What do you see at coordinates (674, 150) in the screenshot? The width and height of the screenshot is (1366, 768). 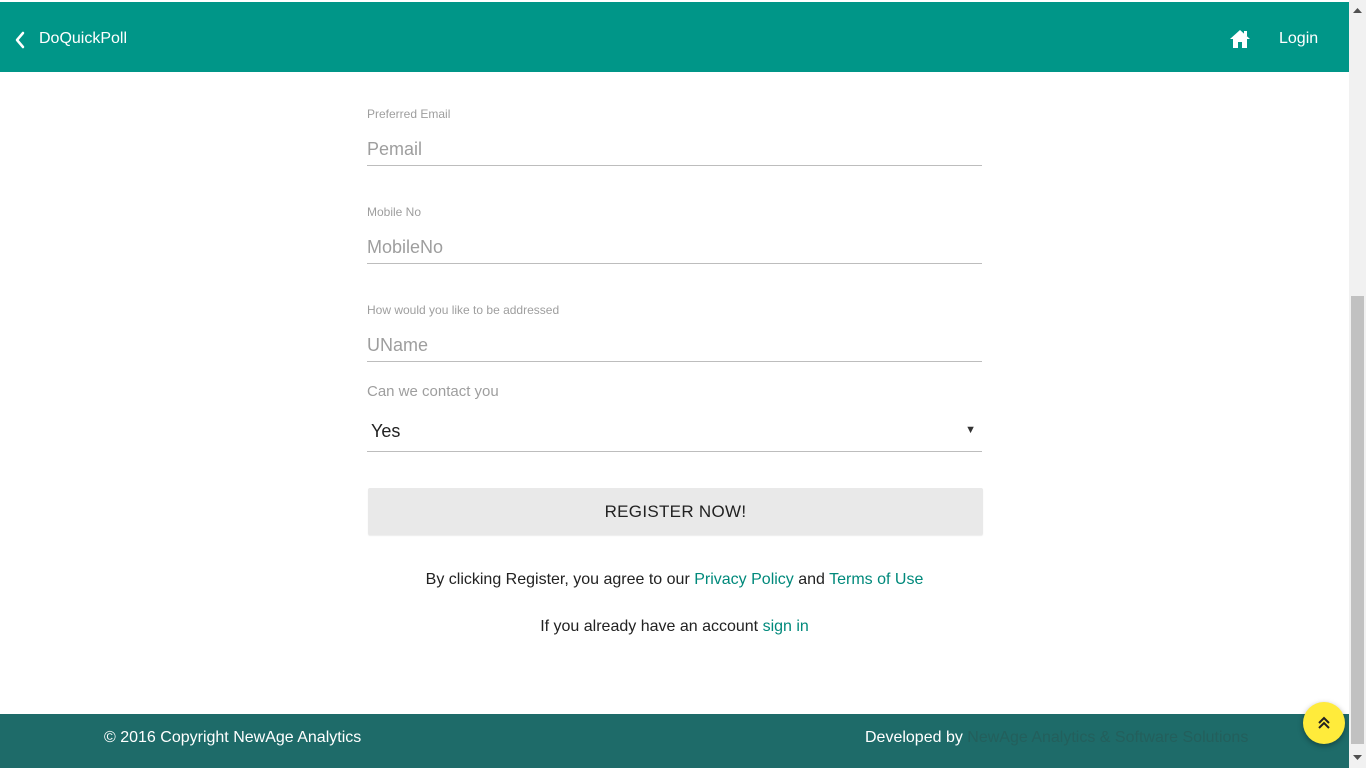 I see `email-field` at bounding box center [674, 150].